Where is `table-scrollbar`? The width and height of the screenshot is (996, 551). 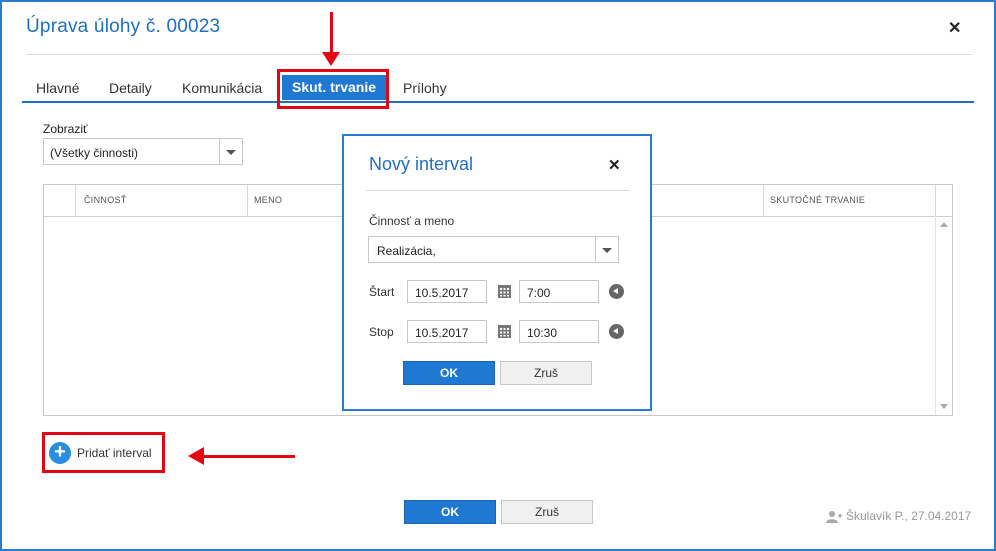 table-scrollbar is located at coordinates (943, 315).